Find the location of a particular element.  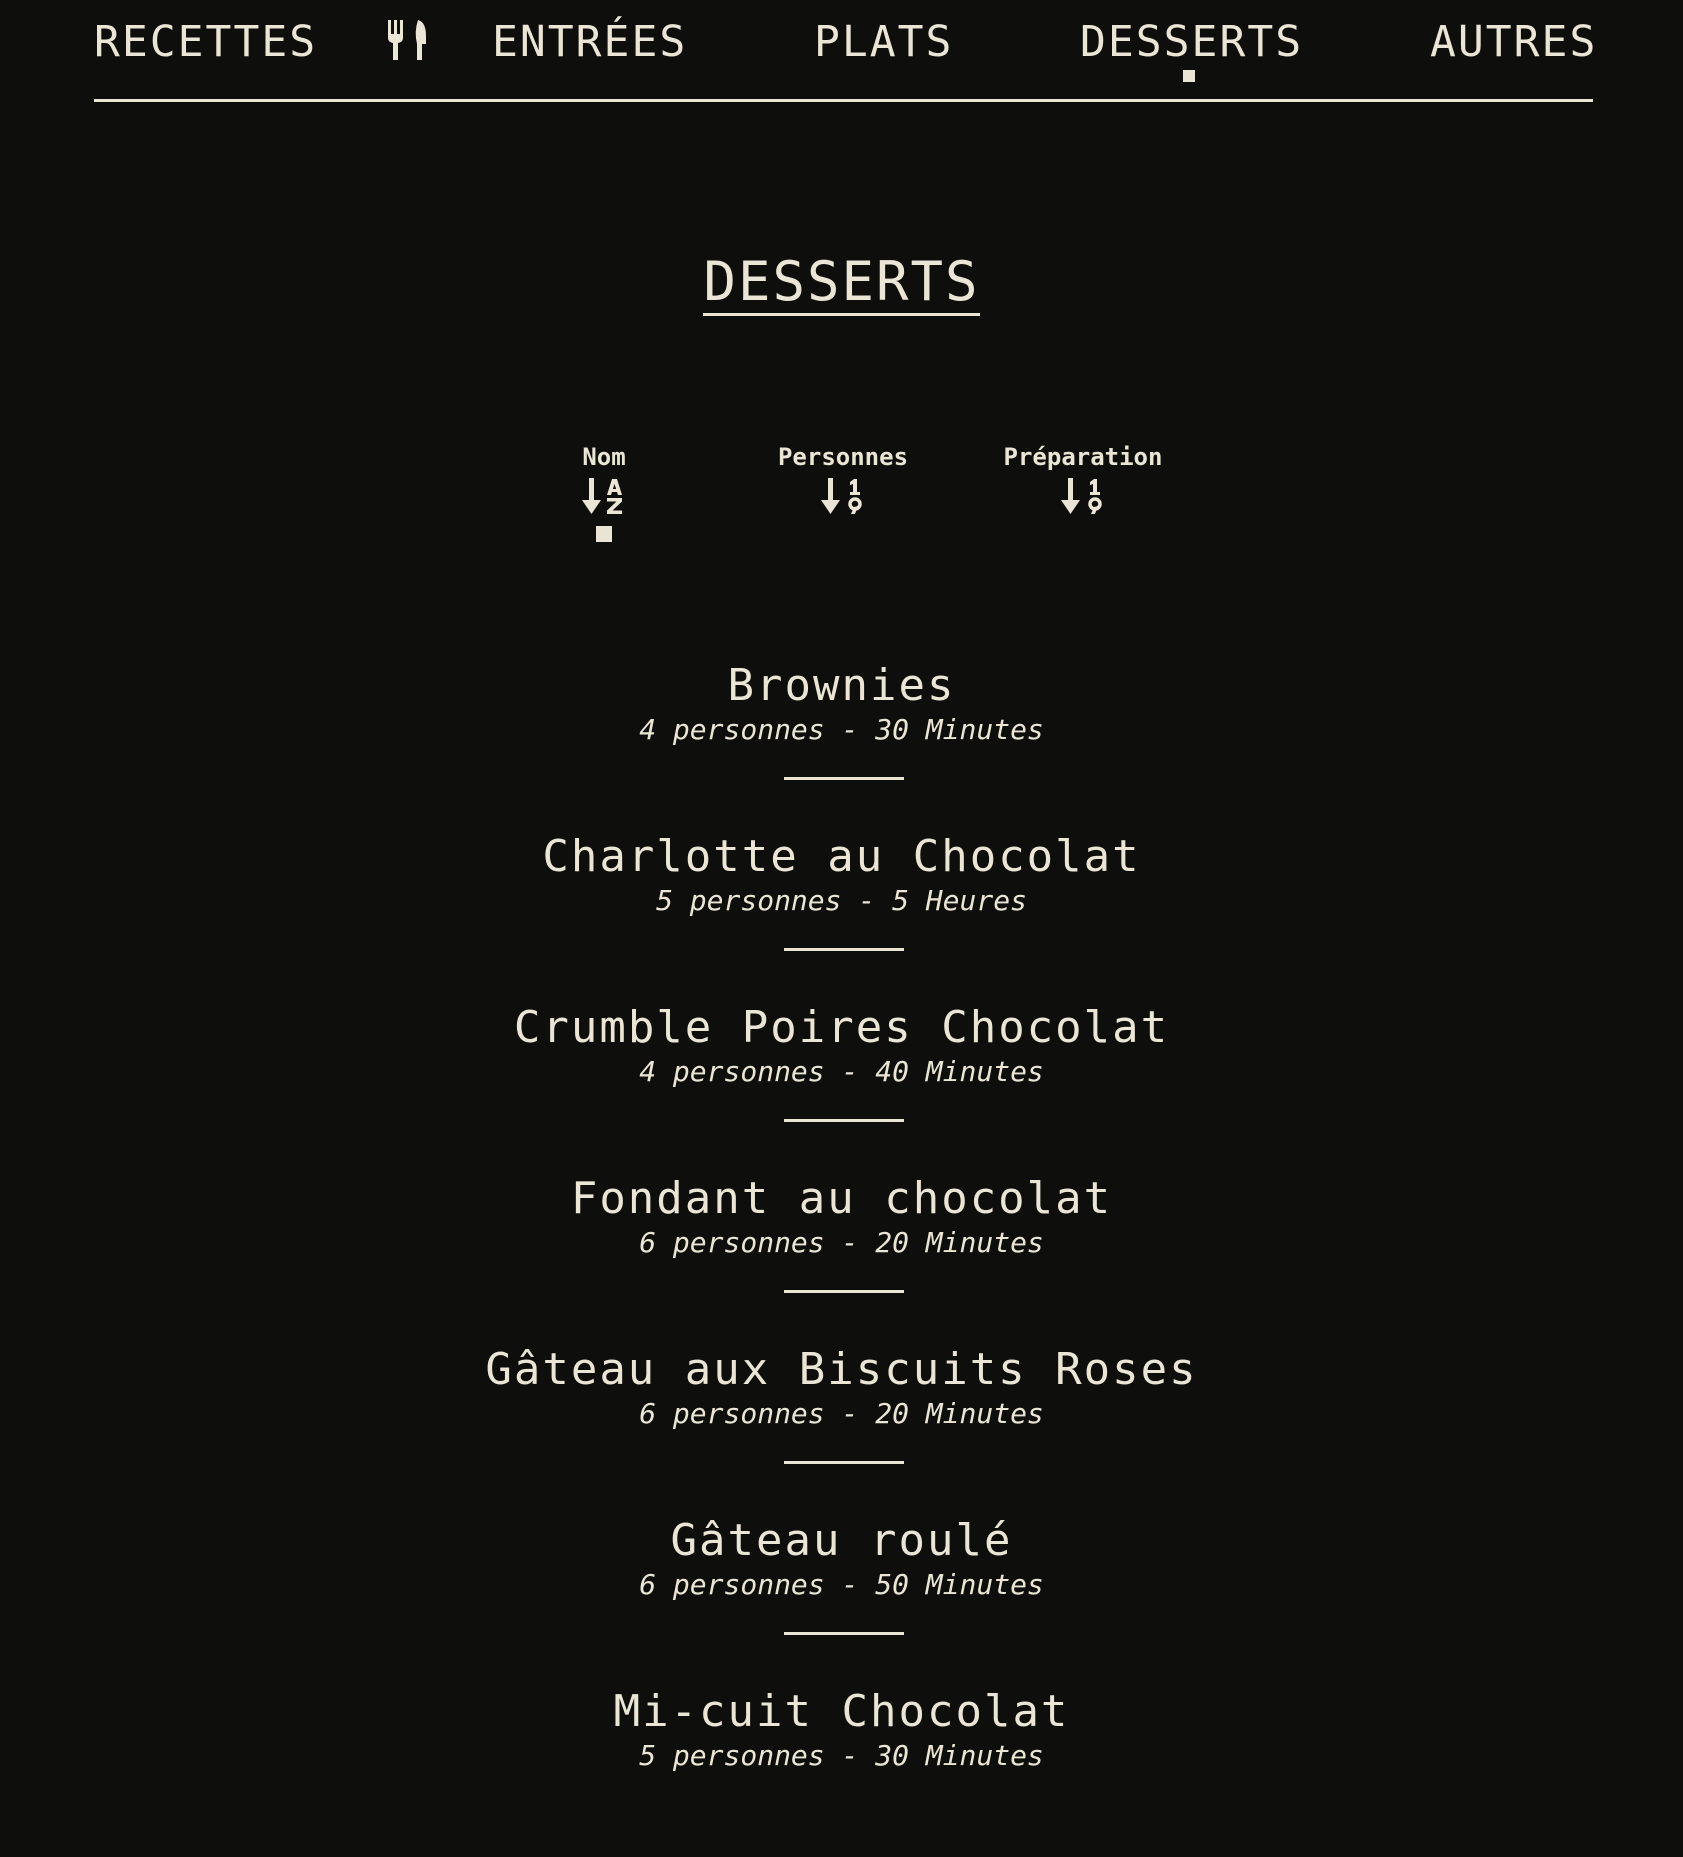

nav-divider is located at coordinates (843, 100).